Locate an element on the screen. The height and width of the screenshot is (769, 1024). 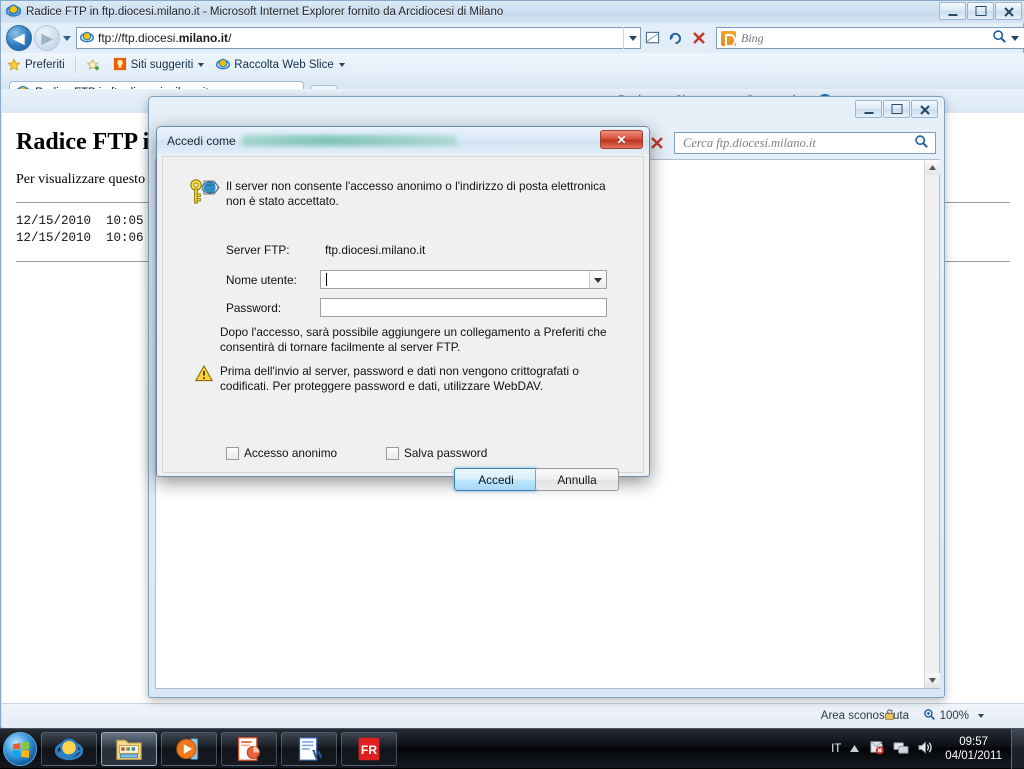
taskbar-item-word: W is located at coordinates (309, 748).